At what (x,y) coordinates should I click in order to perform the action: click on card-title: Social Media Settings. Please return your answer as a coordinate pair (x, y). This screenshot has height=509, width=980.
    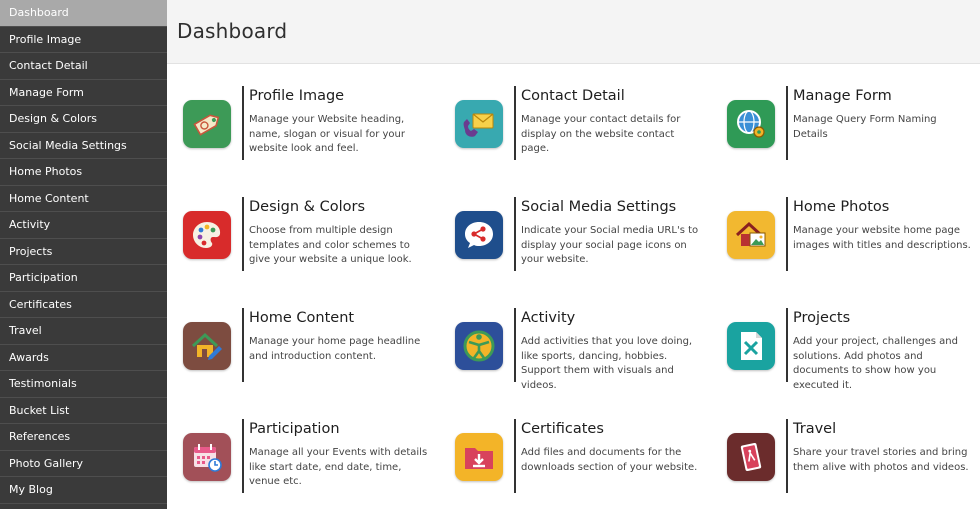
    Looking at the image, I should click on (598, 207).